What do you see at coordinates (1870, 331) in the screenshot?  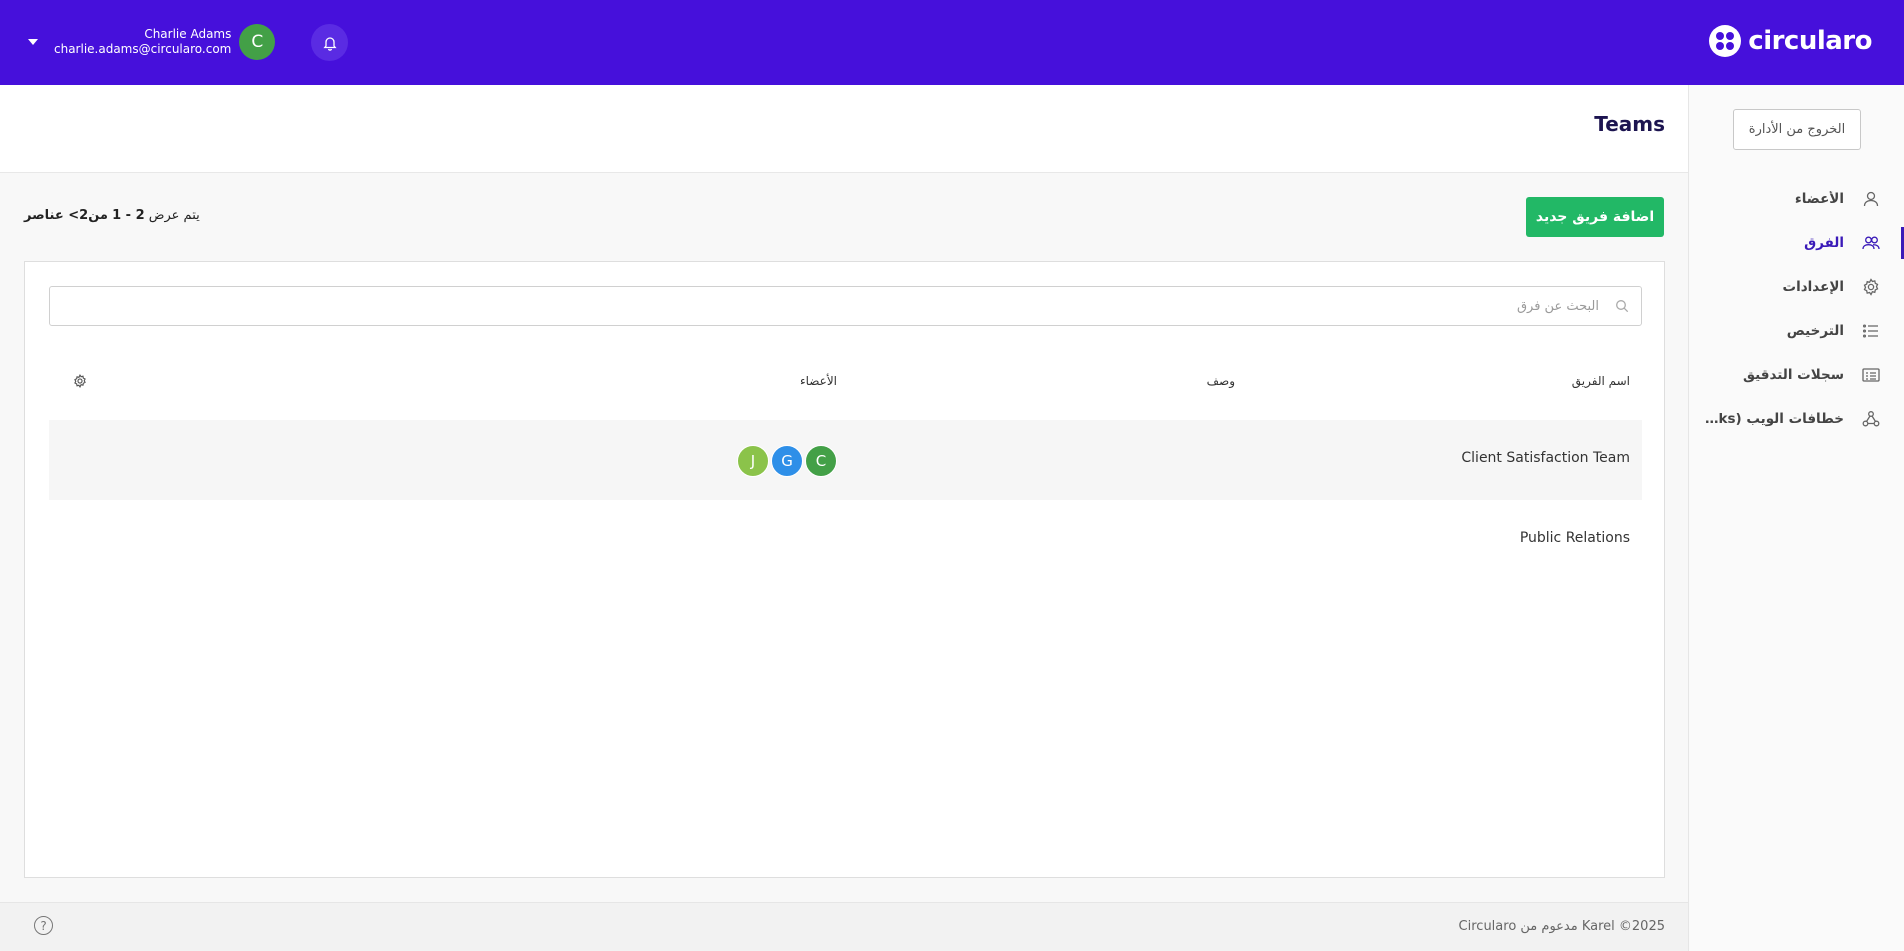 I see `list-icon` at bounding box center [1870, 331].